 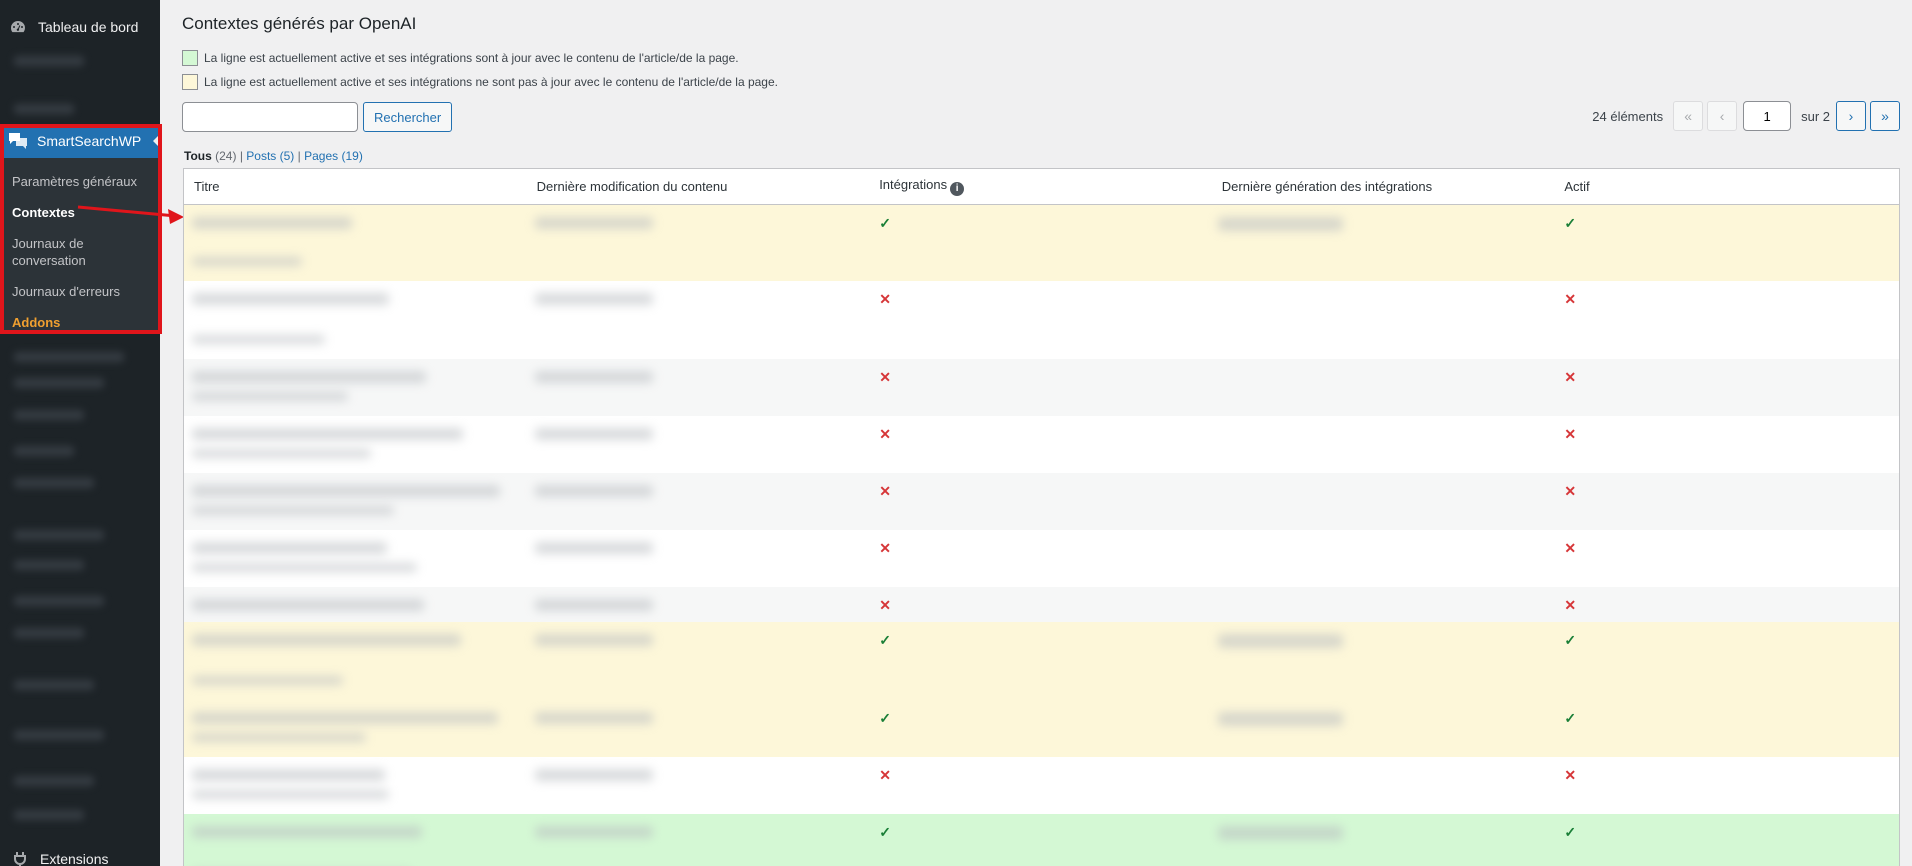 I want to click on search-button: Rechercher, so click(x=408, y=117).